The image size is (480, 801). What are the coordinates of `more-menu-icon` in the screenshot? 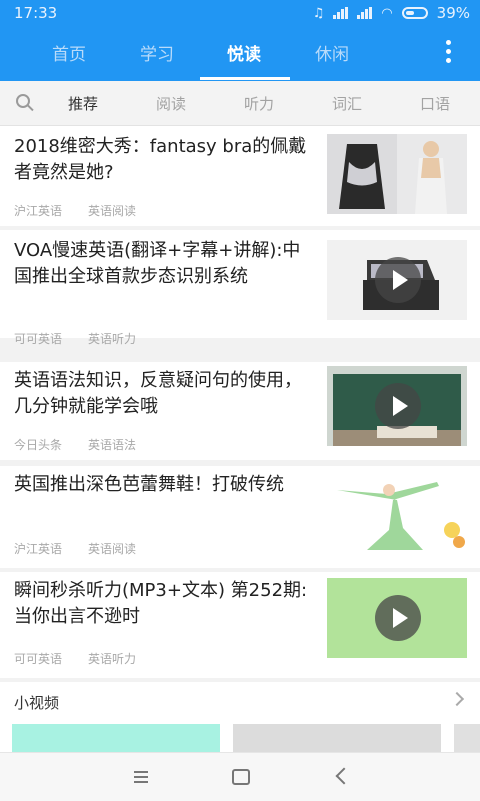 It's located at (449, 52).